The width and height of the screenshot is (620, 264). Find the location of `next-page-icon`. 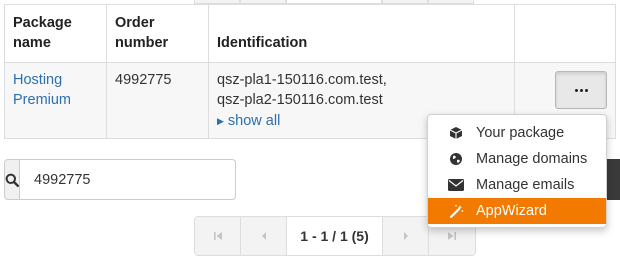

next-page-icon is located at coordinates (405, 236).